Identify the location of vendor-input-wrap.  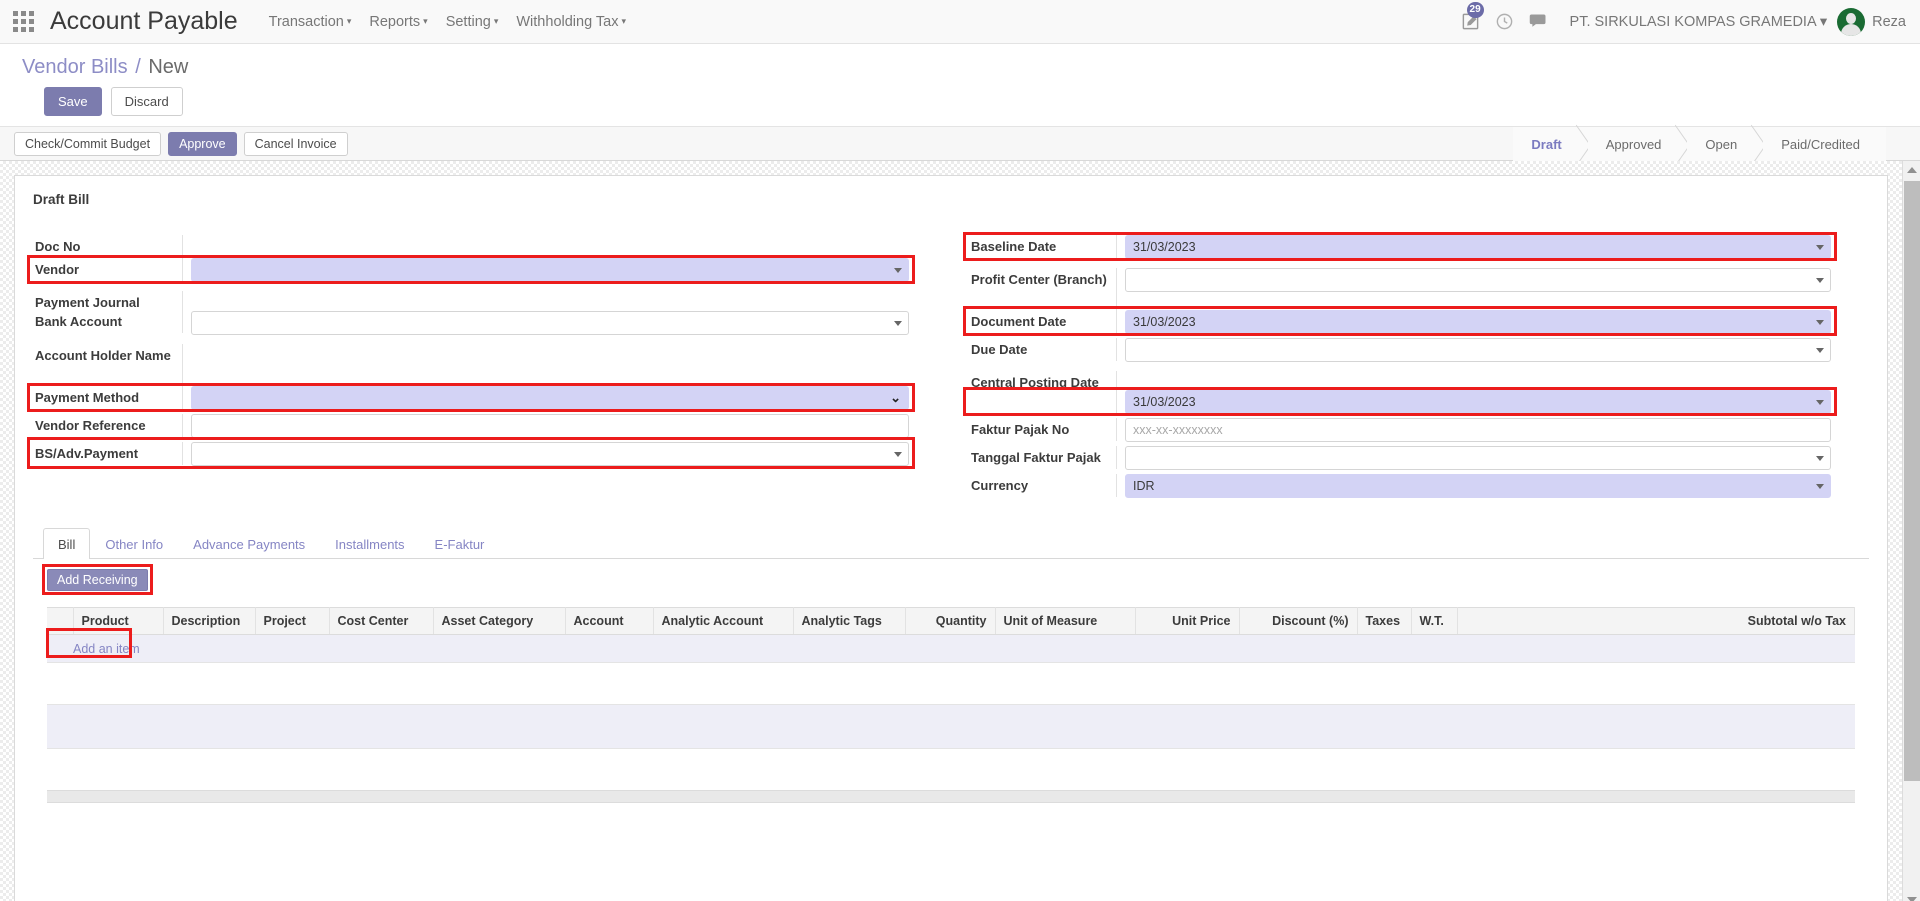
(550, 270).